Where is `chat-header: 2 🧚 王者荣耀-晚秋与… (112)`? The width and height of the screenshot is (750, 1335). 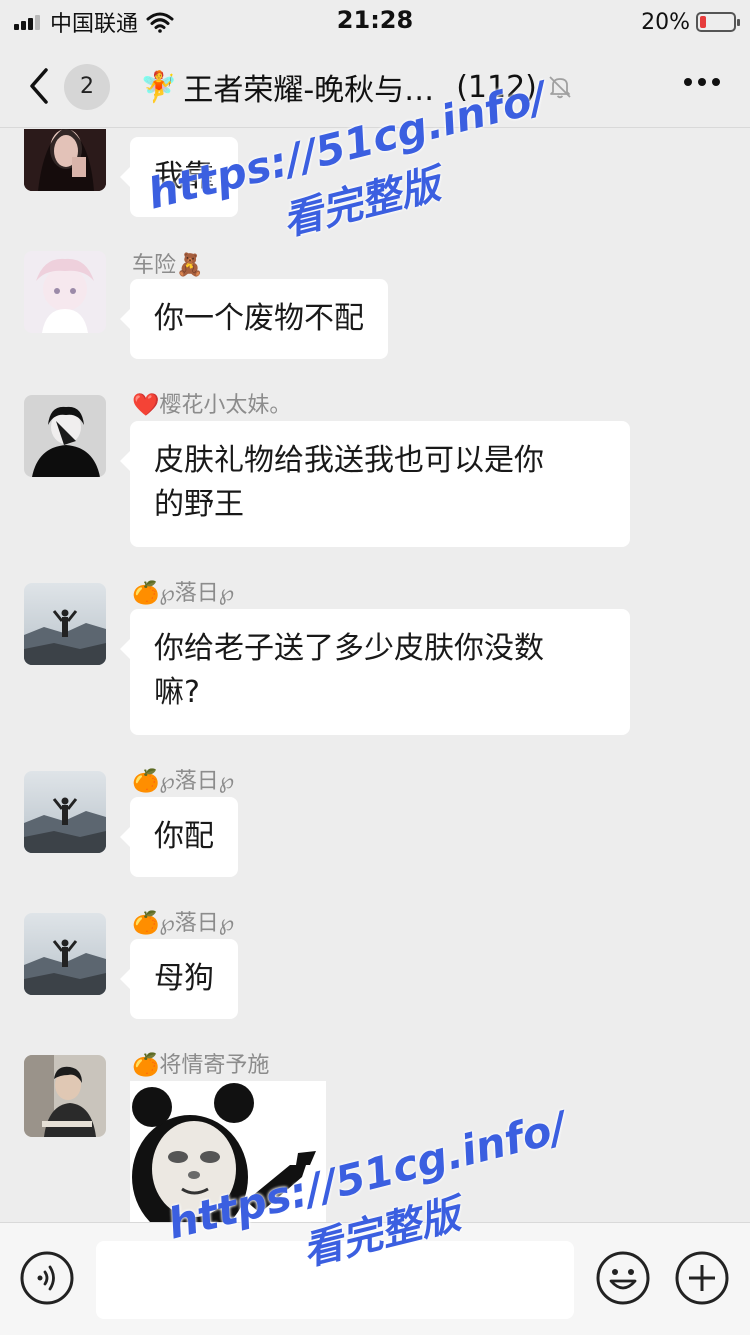 chat-header: 2 🧚 王者荣耀-晚秋与… (112) is located at coordinates (375, 86).